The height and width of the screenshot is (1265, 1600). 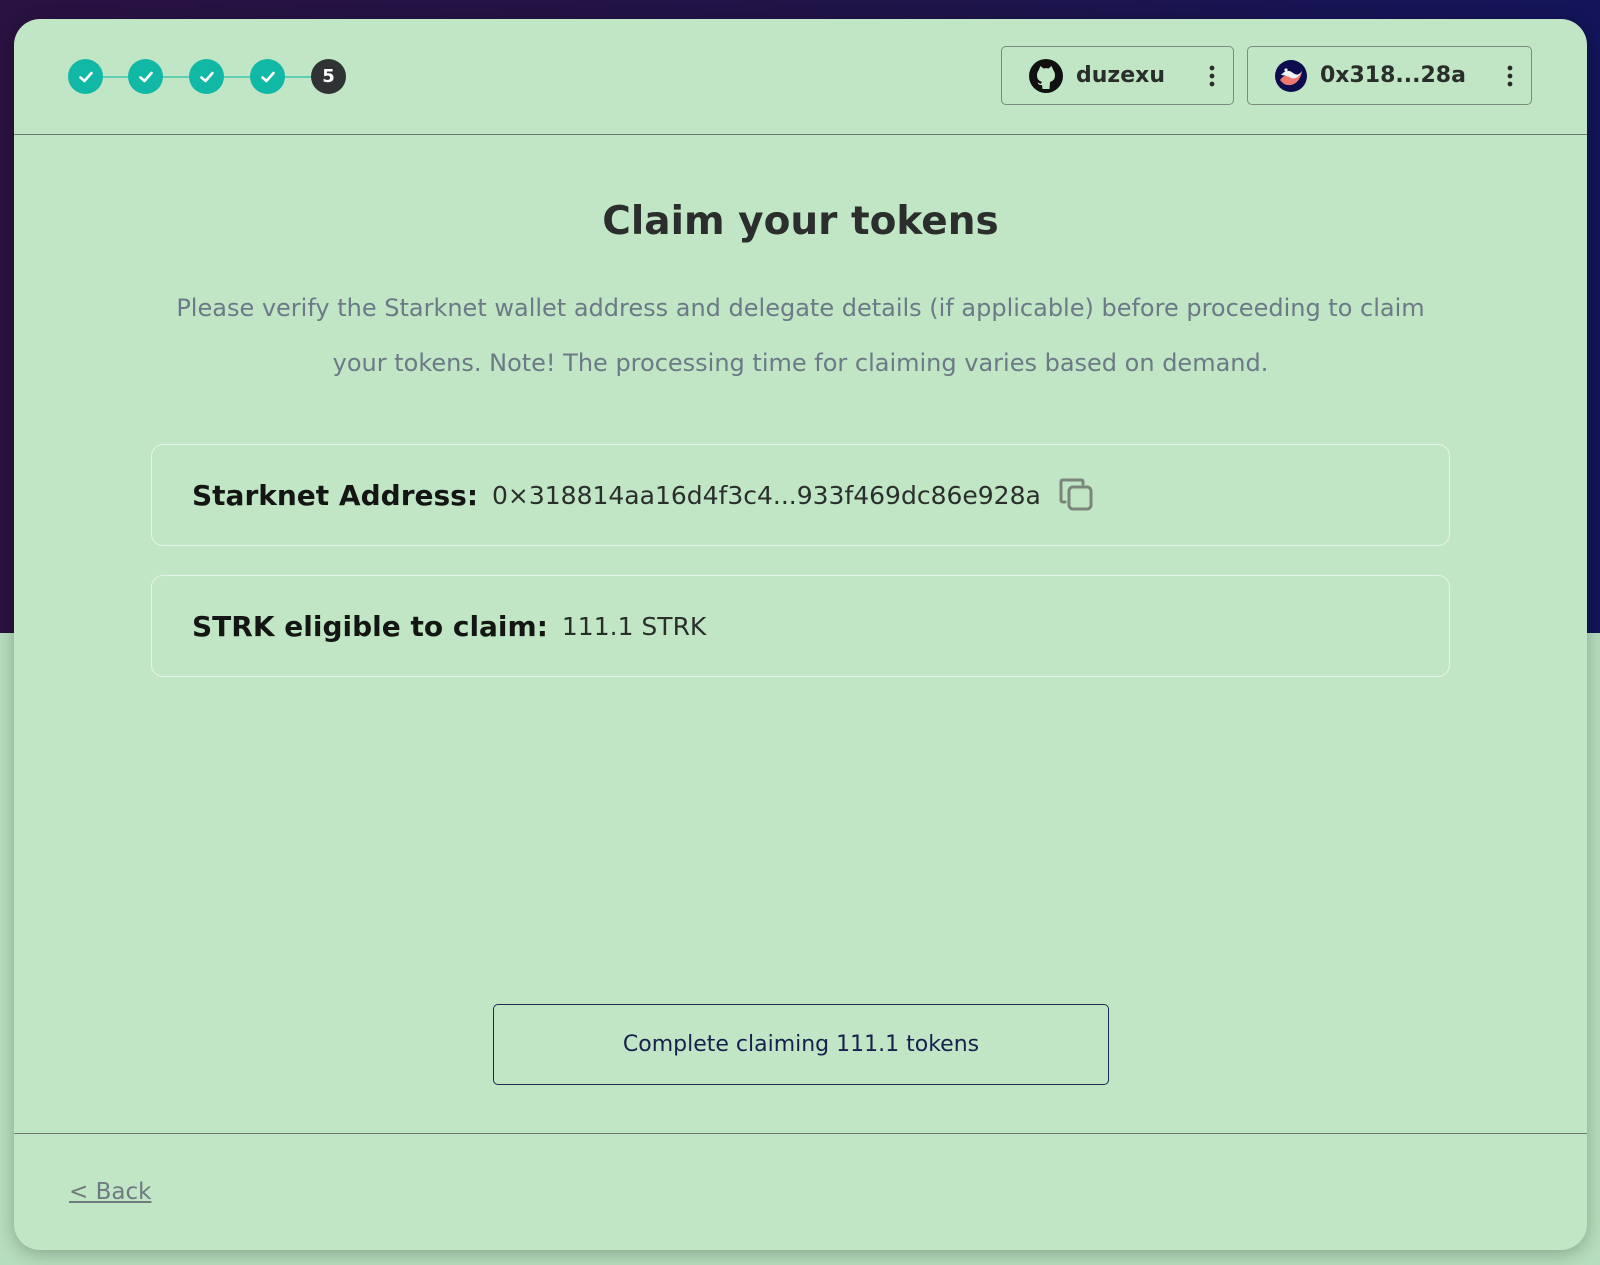 I want to click on step-3-complete, so click(x=206, y=76).